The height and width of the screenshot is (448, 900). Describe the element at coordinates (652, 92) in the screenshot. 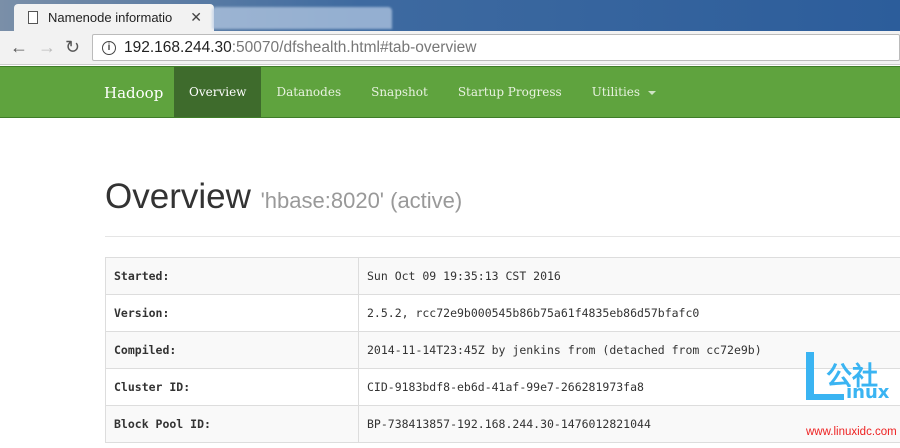

I see `caret-down-icon` at that location.